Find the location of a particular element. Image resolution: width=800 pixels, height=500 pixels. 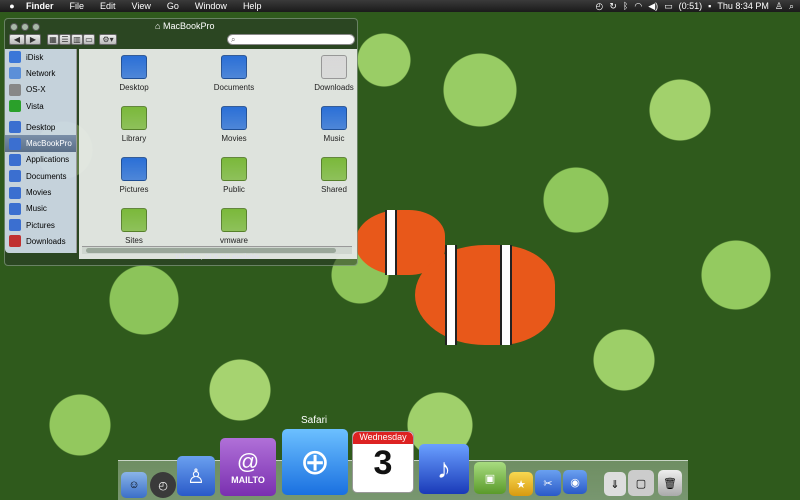

sidebar-item-idisk: iDisk is located at coordinates (40, 57).